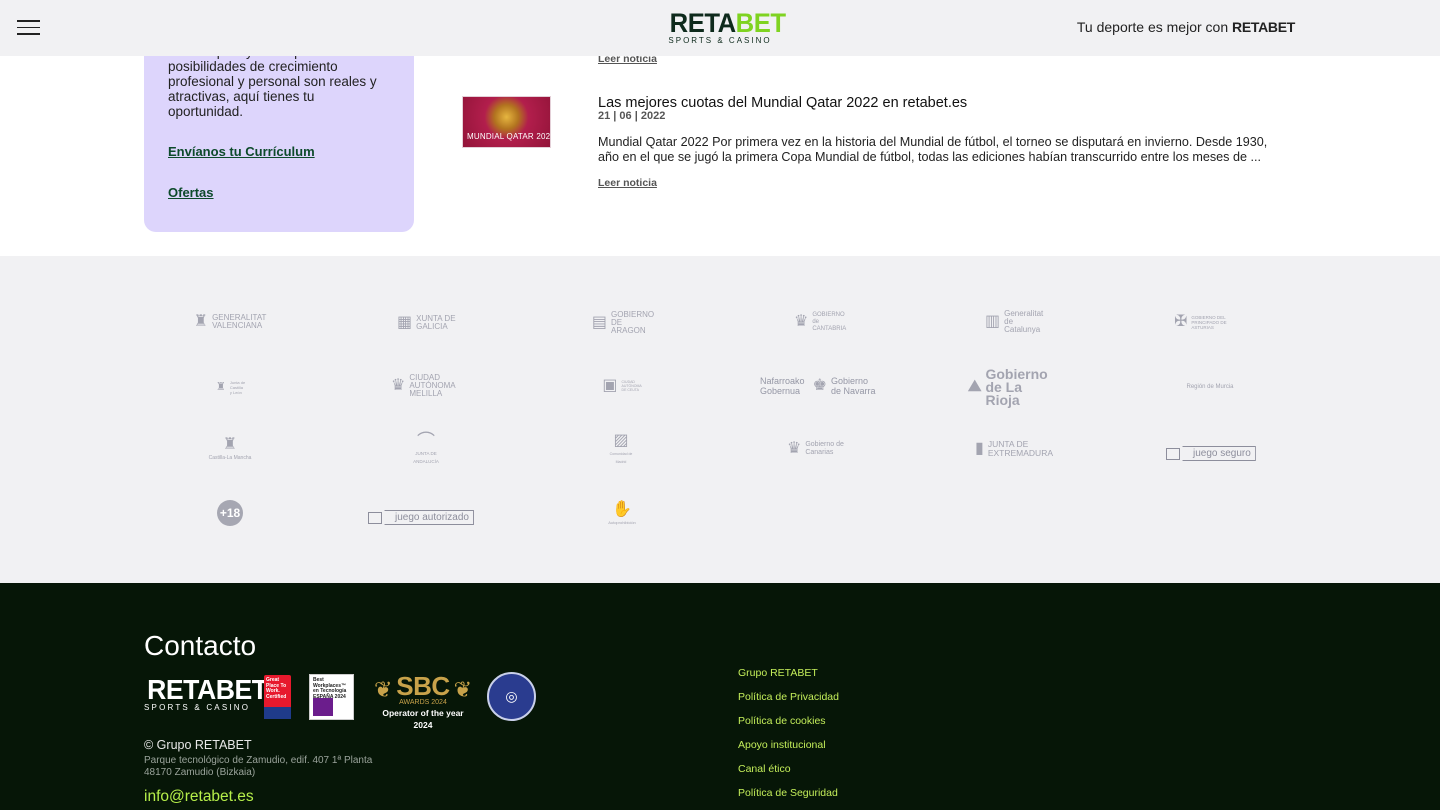 The height and width of the screenshot is (810, 1440). Describe the element at coordinates (1015, 322) in the screenshot. I see `logo-generalitat-catalunya: ▥ Generalitat de Catalunya` at that location.